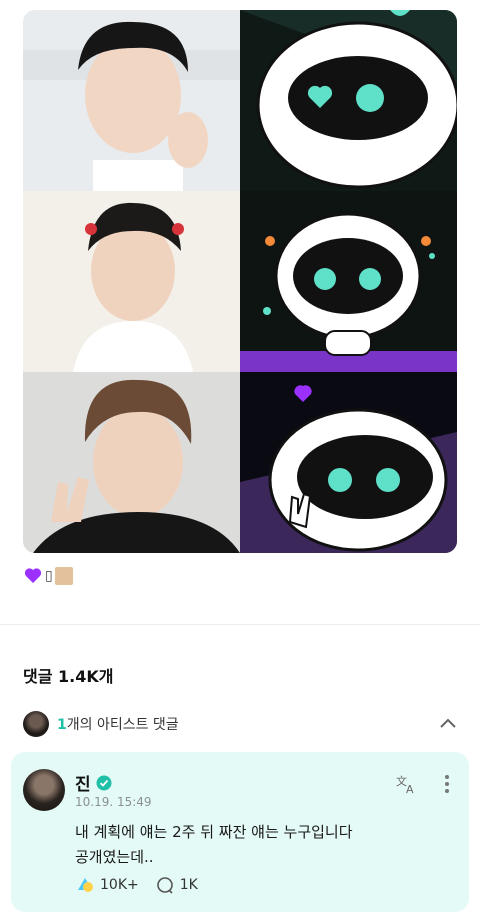  What do you see at coordinates (241, 724) in the screenshot?
I see `artist-comments-toggle: 1개의 아티스트 댓글` at bounding box center [241, 724].